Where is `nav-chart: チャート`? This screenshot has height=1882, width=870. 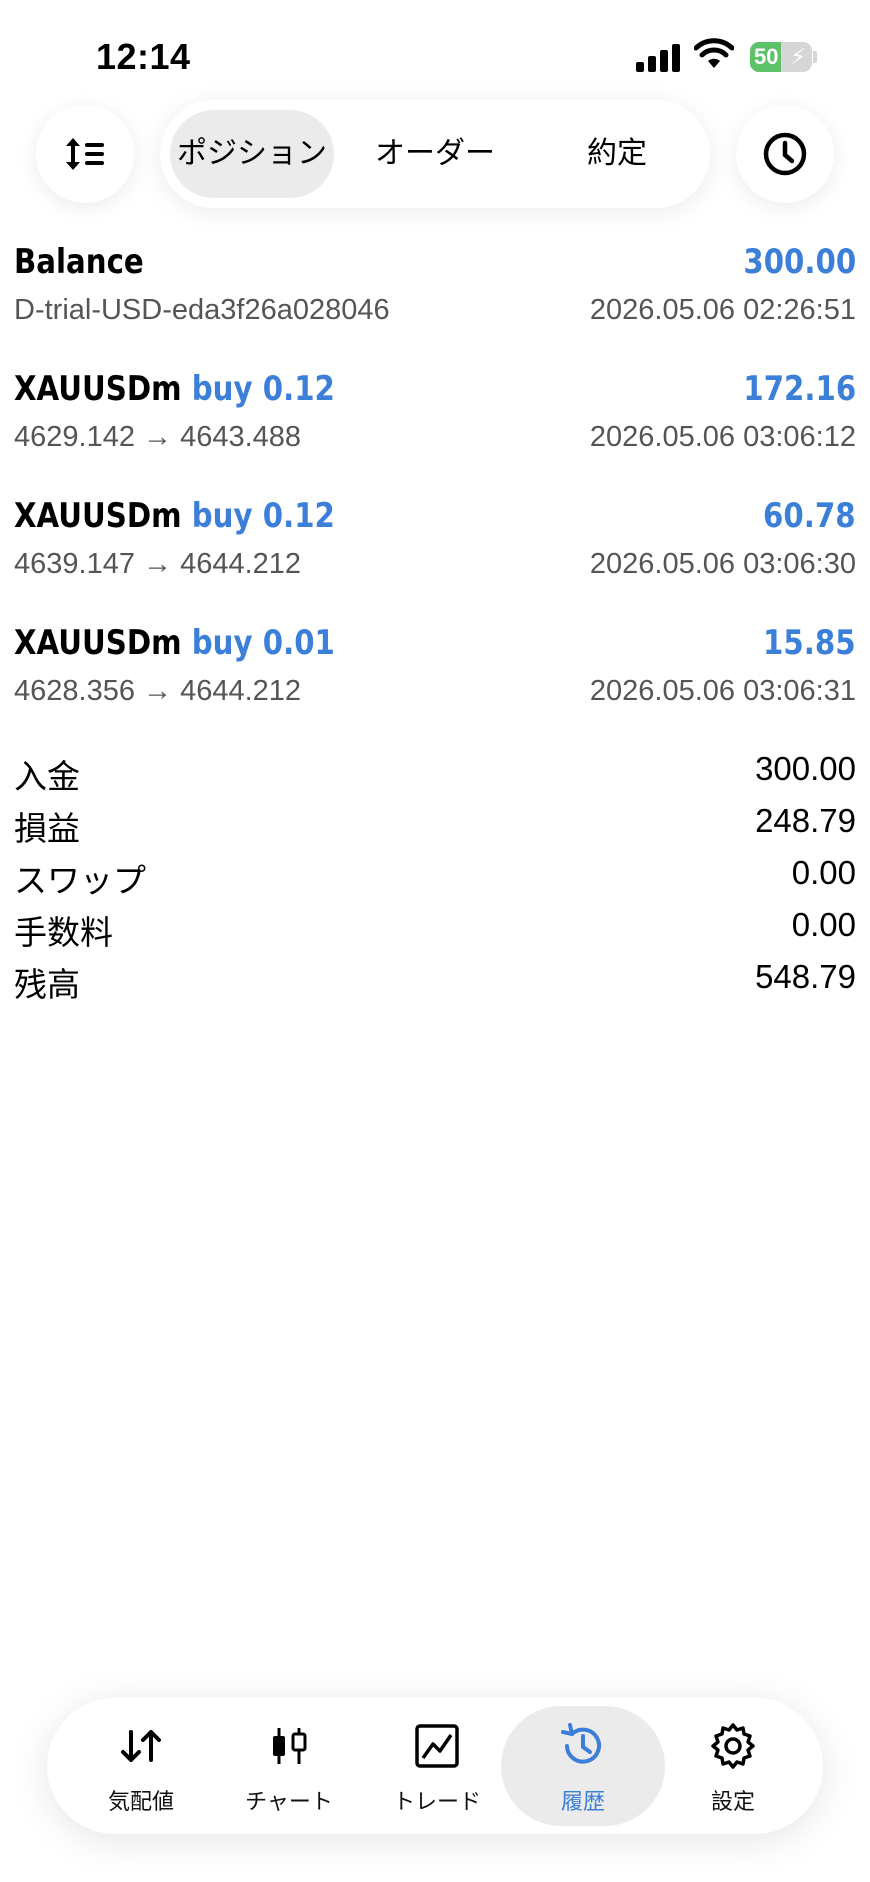
nav-chart: チャート is located at coordinates (289, 1766).